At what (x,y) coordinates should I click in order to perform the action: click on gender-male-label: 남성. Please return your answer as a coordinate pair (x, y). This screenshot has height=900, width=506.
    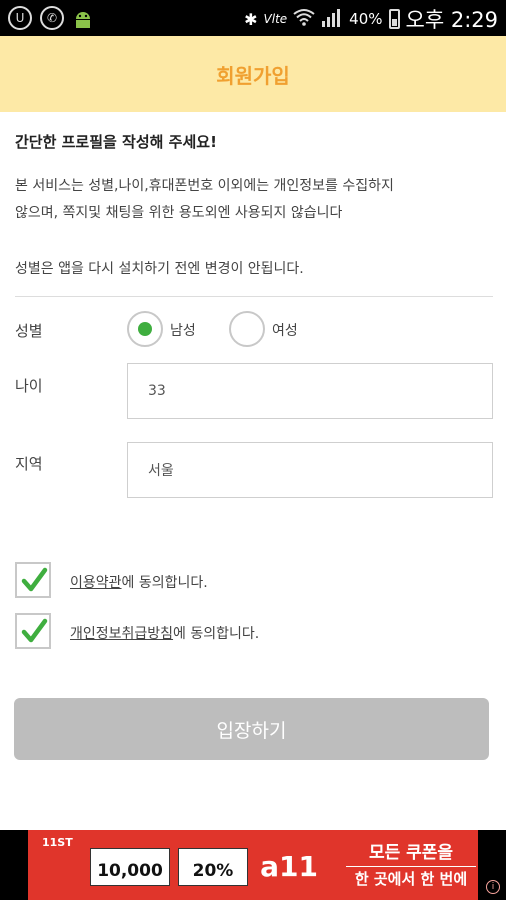
    Looking at the image, I should click on (183, 330).